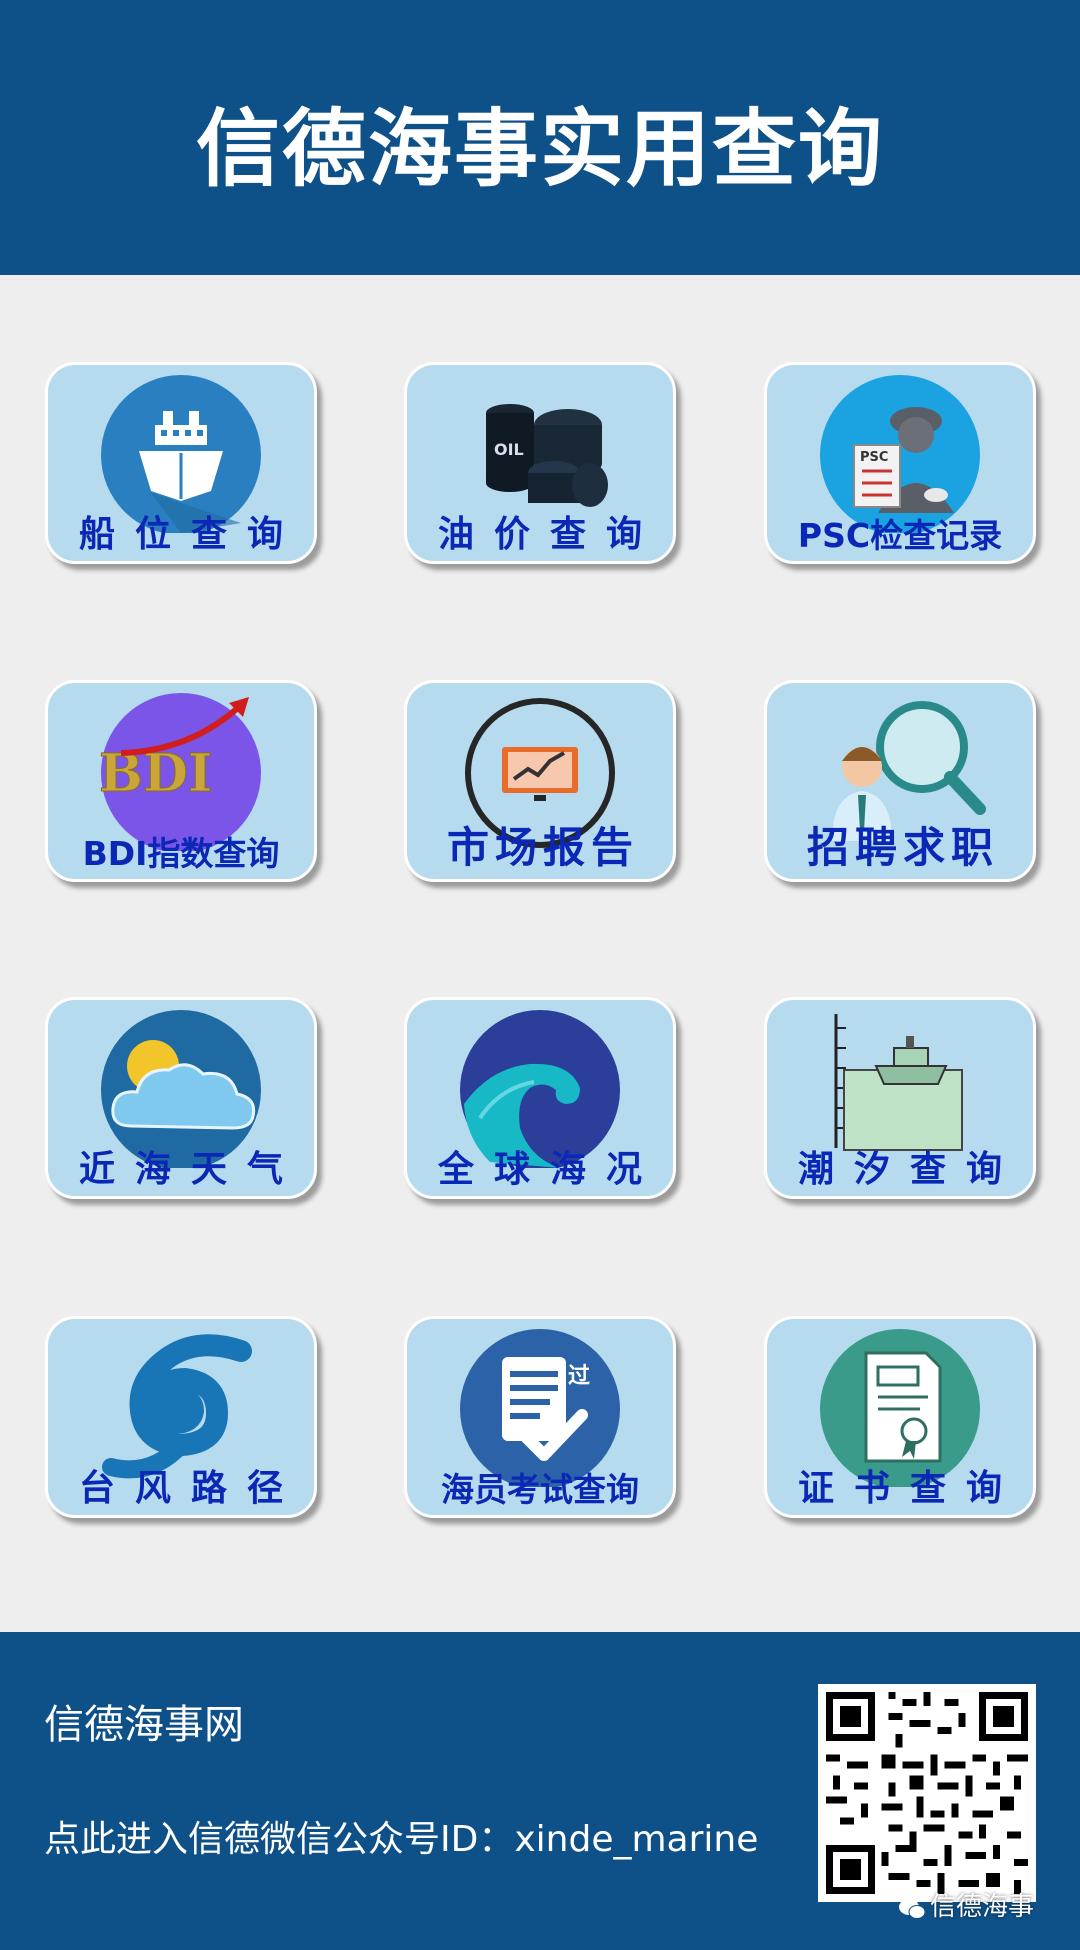 This screenshot has height=1950, width=1080. I want to click on svg-text: BDI, so click(155, 773).